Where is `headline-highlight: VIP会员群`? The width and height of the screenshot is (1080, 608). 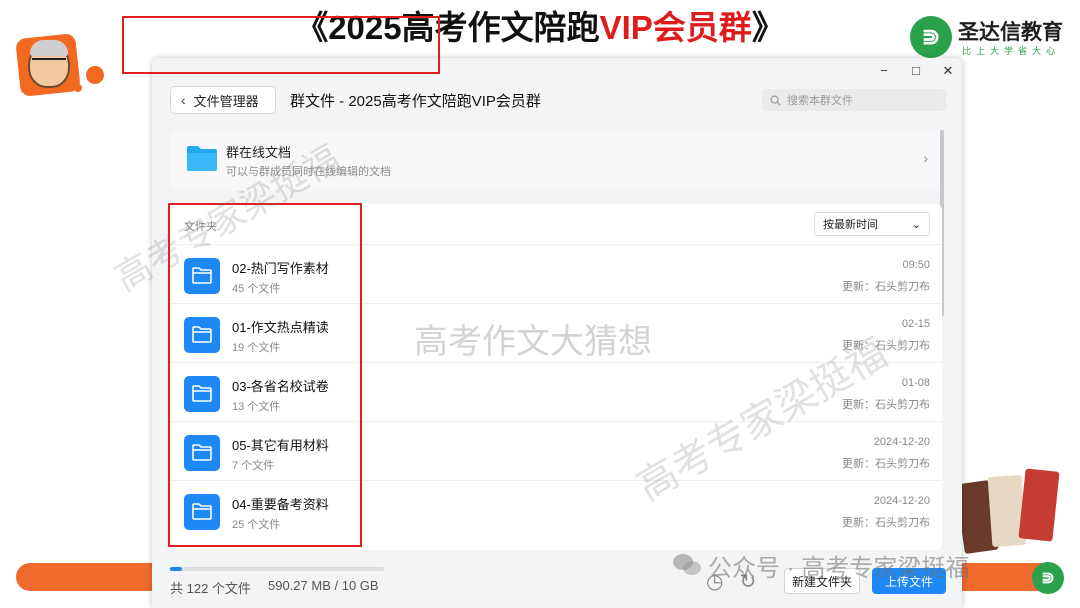 headline-highlight: VIP会员群 is located at coordinates (675, 27).